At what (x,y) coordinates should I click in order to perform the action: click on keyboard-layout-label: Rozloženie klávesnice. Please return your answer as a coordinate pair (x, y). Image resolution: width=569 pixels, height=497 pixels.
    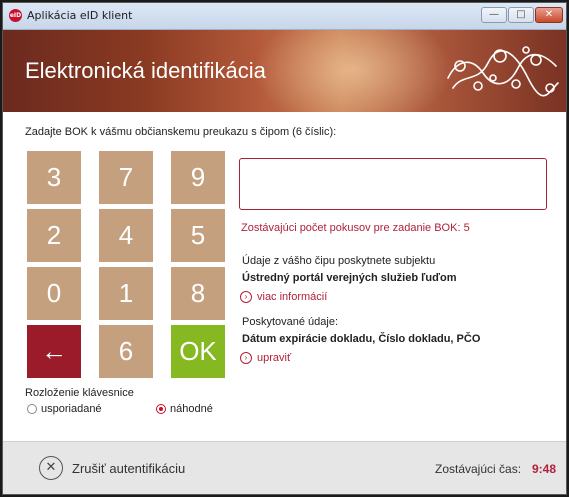
    Looking at the image, I should click on (79, 393).